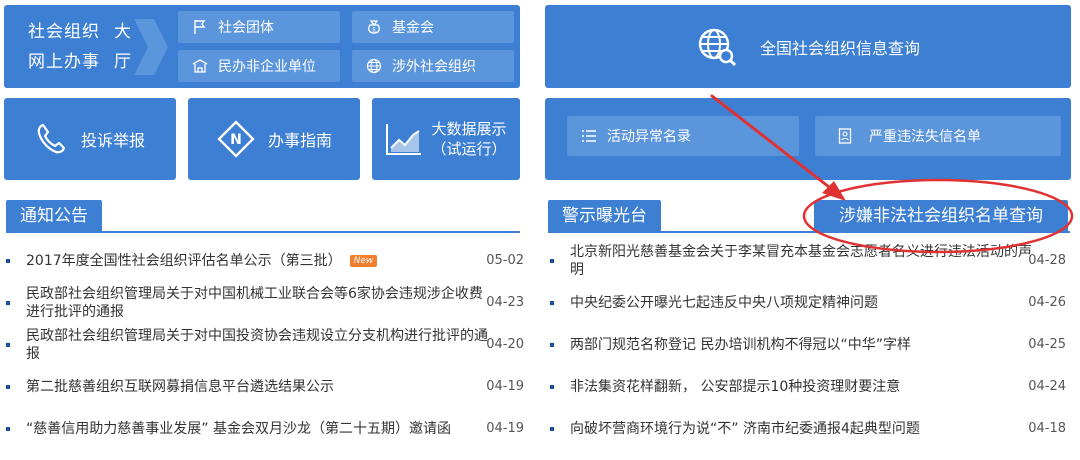 Image resolution: width=1080 pixels, height=460 pixels. I want to click on private-nonenterprise-button: 民办非企业单位, so click(259, 66).